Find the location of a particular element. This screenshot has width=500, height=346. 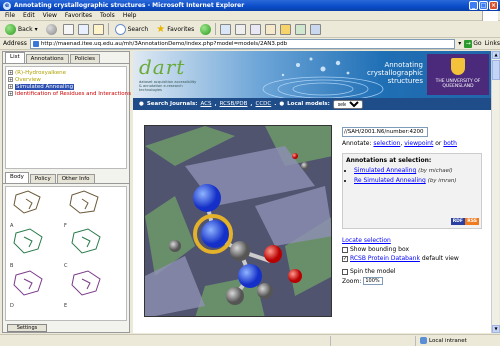

go-button: → Go is located at coordinates (473, 43).